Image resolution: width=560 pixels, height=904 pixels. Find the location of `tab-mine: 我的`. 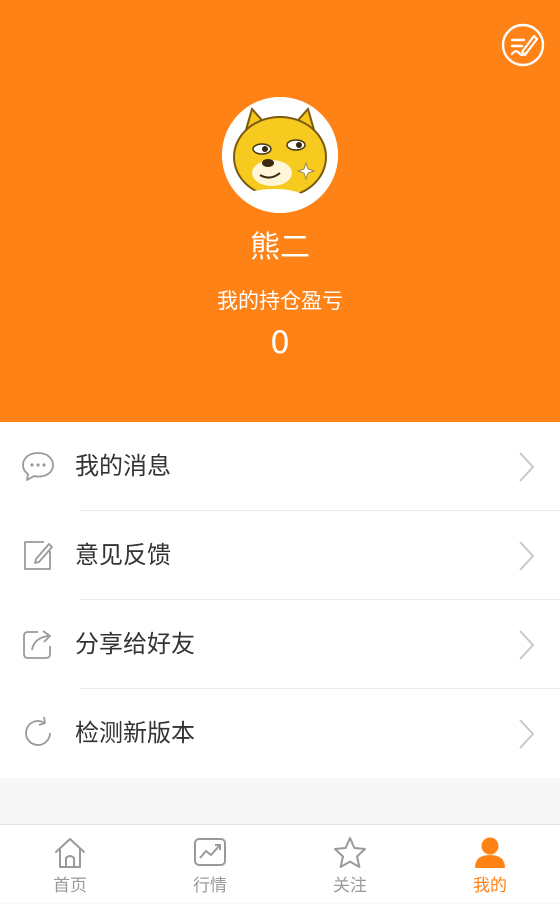

tab-mine: 我的 is located at coordinates (490, 864).